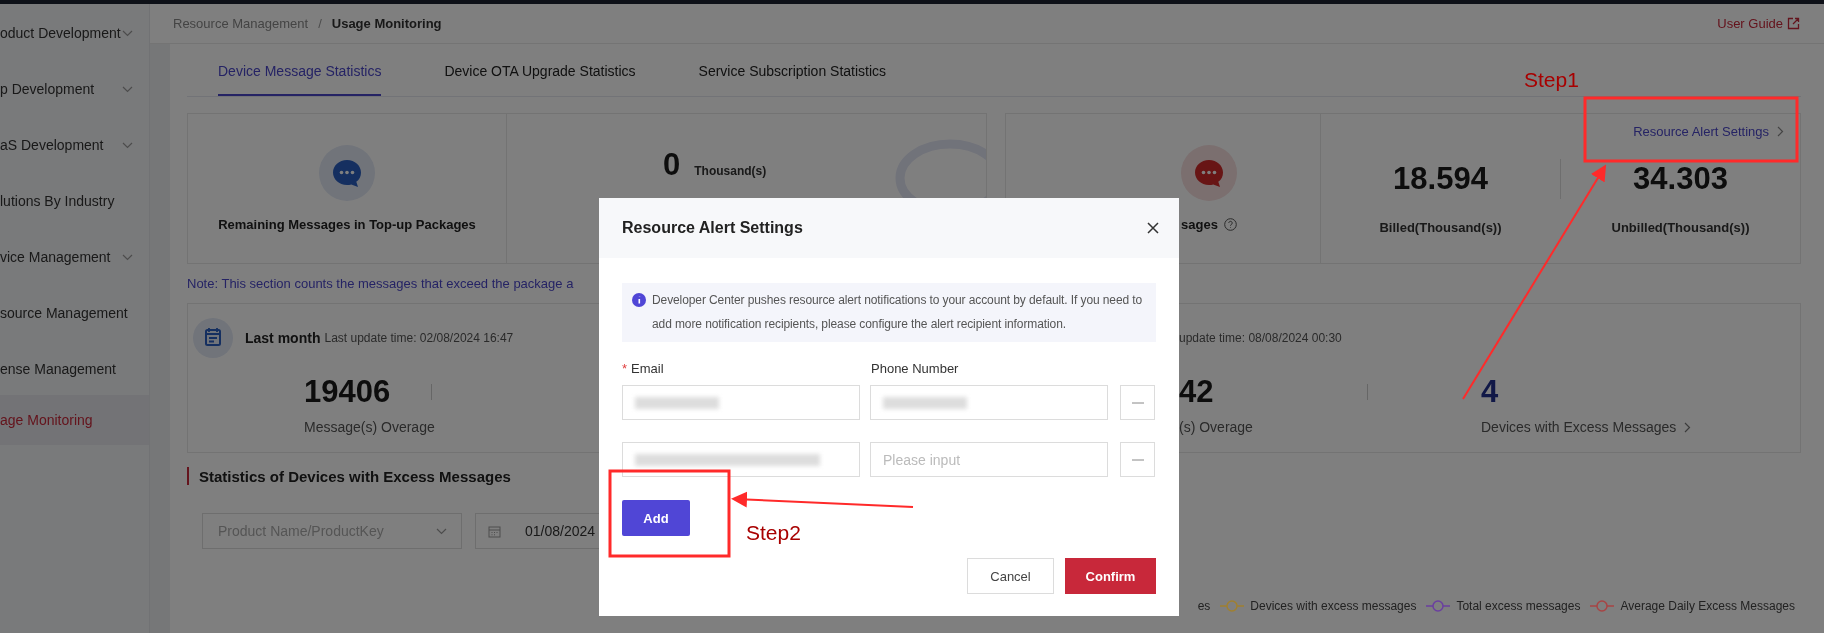 The height and width of the screenshot is (633, 1824). I want to click on billed-value: 18.594, so click(1440, 178).